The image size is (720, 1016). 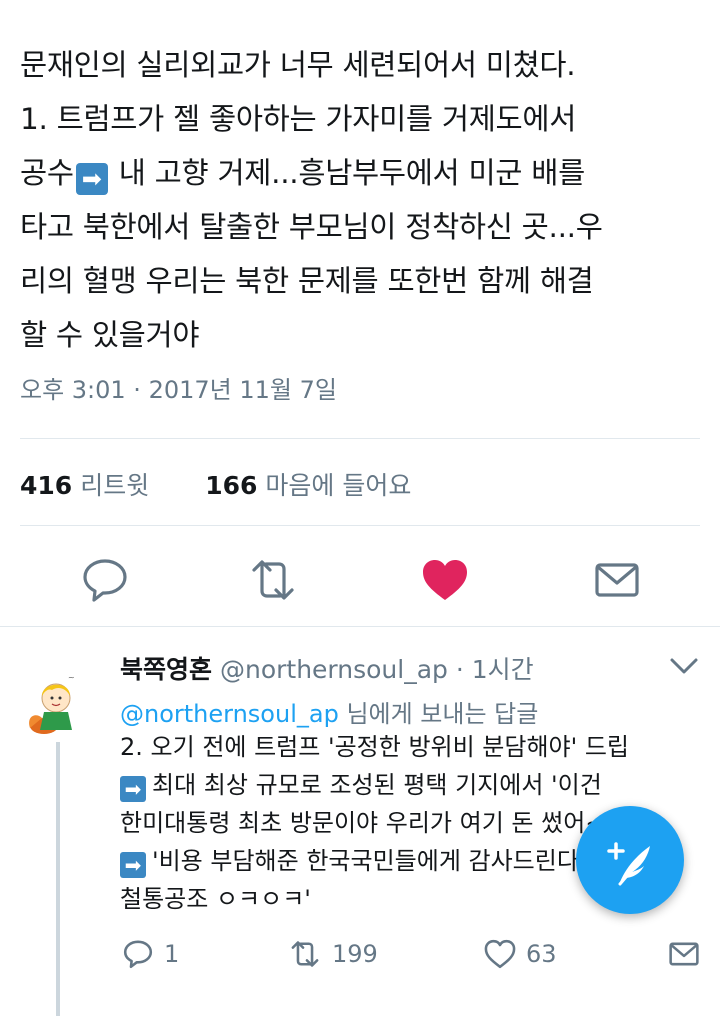 I want to click on tweet-actions, so click(x=360, y=580).